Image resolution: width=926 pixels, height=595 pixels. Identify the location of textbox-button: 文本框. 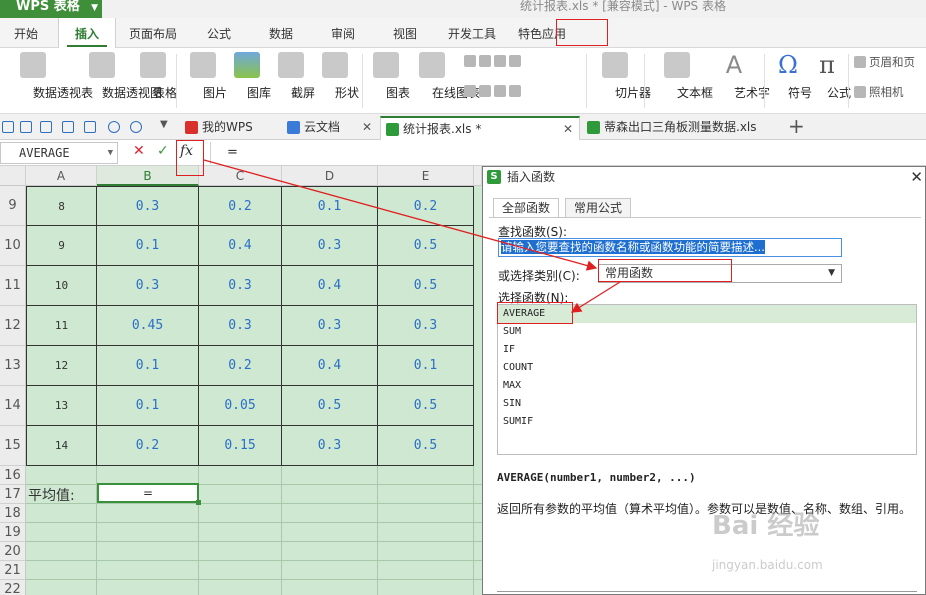
(682, 76).